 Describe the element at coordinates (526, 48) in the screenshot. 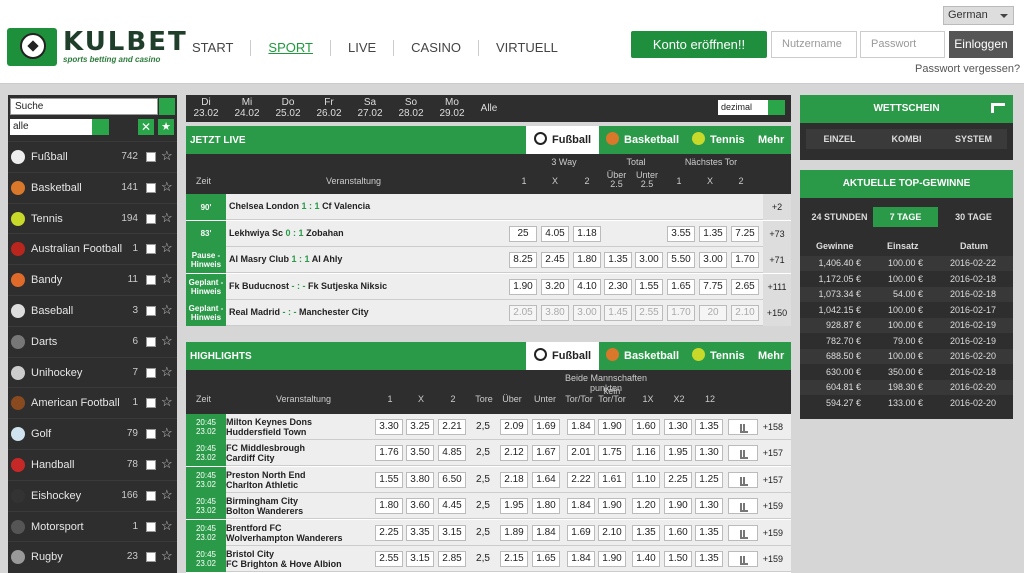

I see `nav-virtuell: VIRTUELL` at that location.